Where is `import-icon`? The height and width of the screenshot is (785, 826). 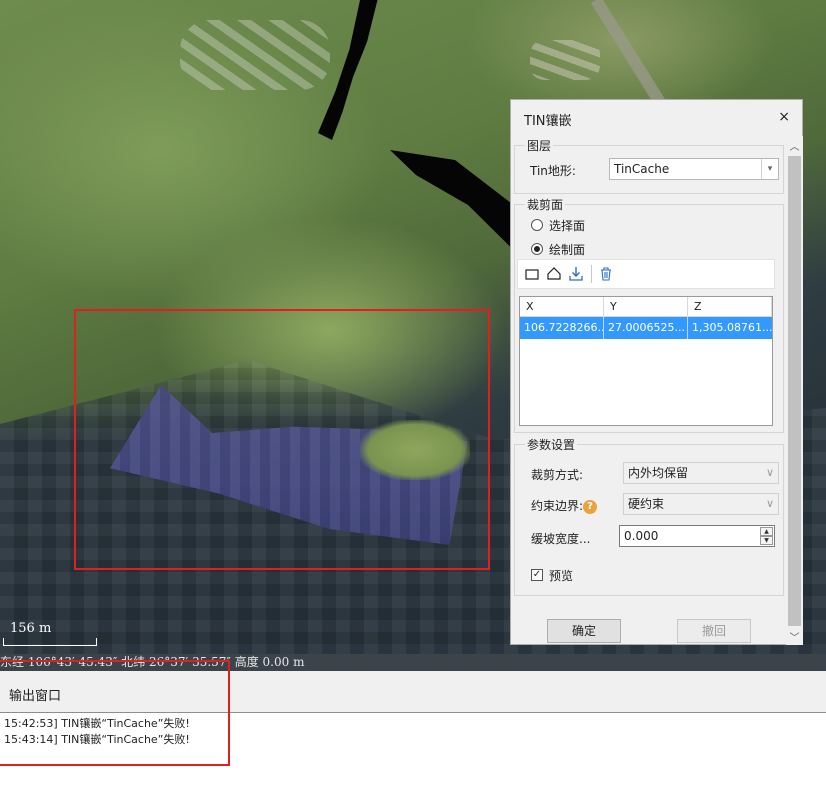 import-icon is located at coordinates (576, 274).